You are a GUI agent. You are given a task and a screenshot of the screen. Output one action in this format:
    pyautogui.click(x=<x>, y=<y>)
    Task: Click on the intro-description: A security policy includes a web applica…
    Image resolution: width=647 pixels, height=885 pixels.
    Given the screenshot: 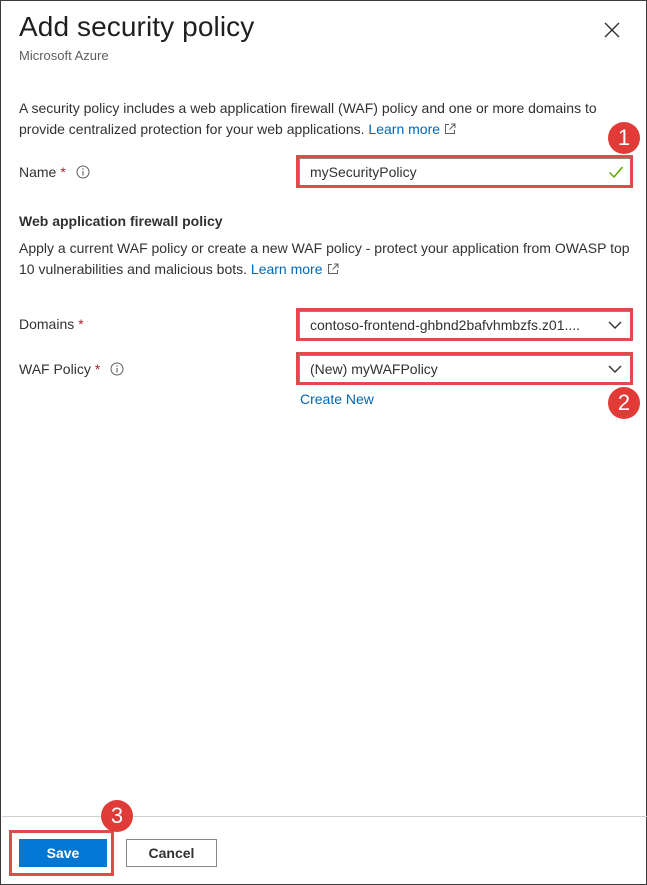 What is the action you would take?
    pyautogui.click(x=324, y=119)
    